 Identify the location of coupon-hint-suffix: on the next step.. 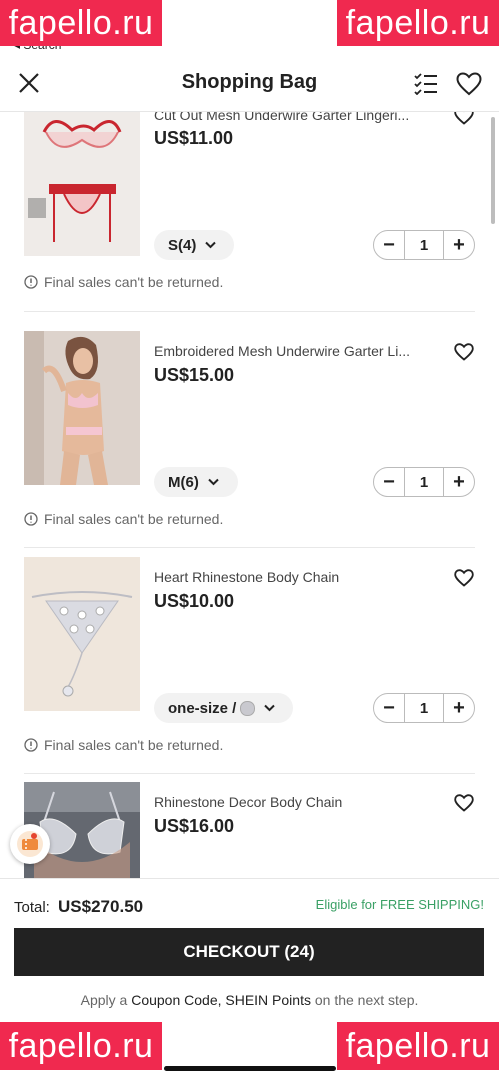
(364, 1000).